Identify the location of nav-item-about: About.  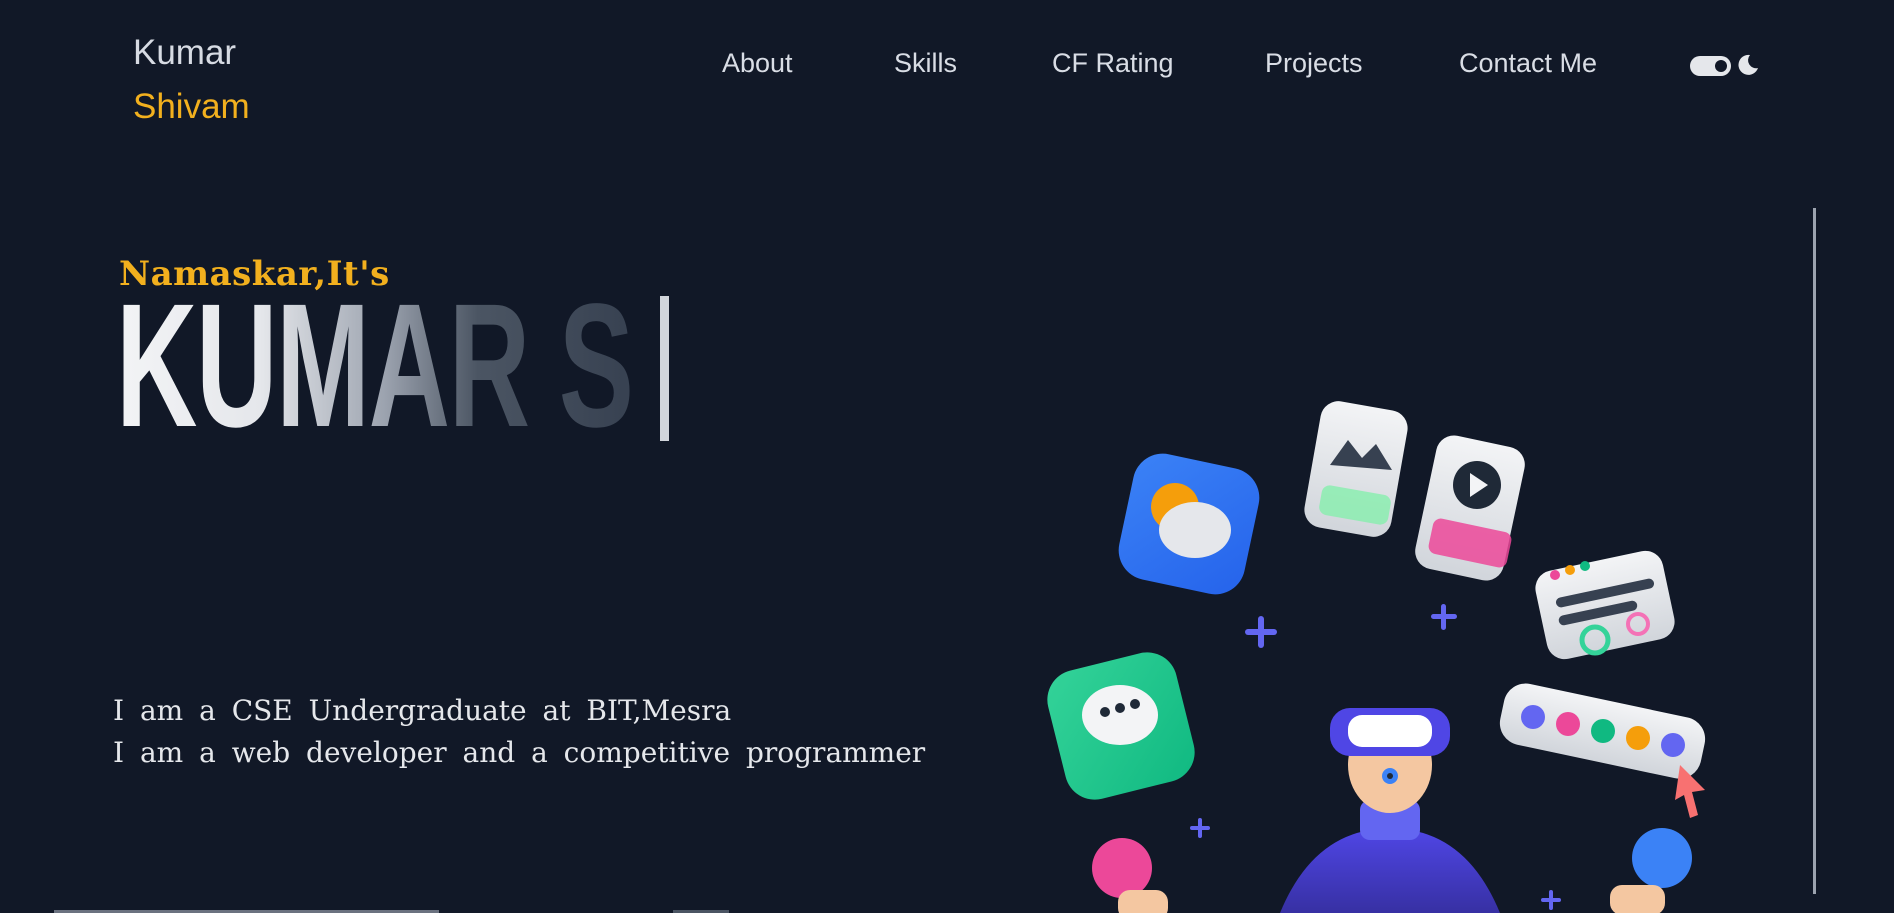
(757, 63).